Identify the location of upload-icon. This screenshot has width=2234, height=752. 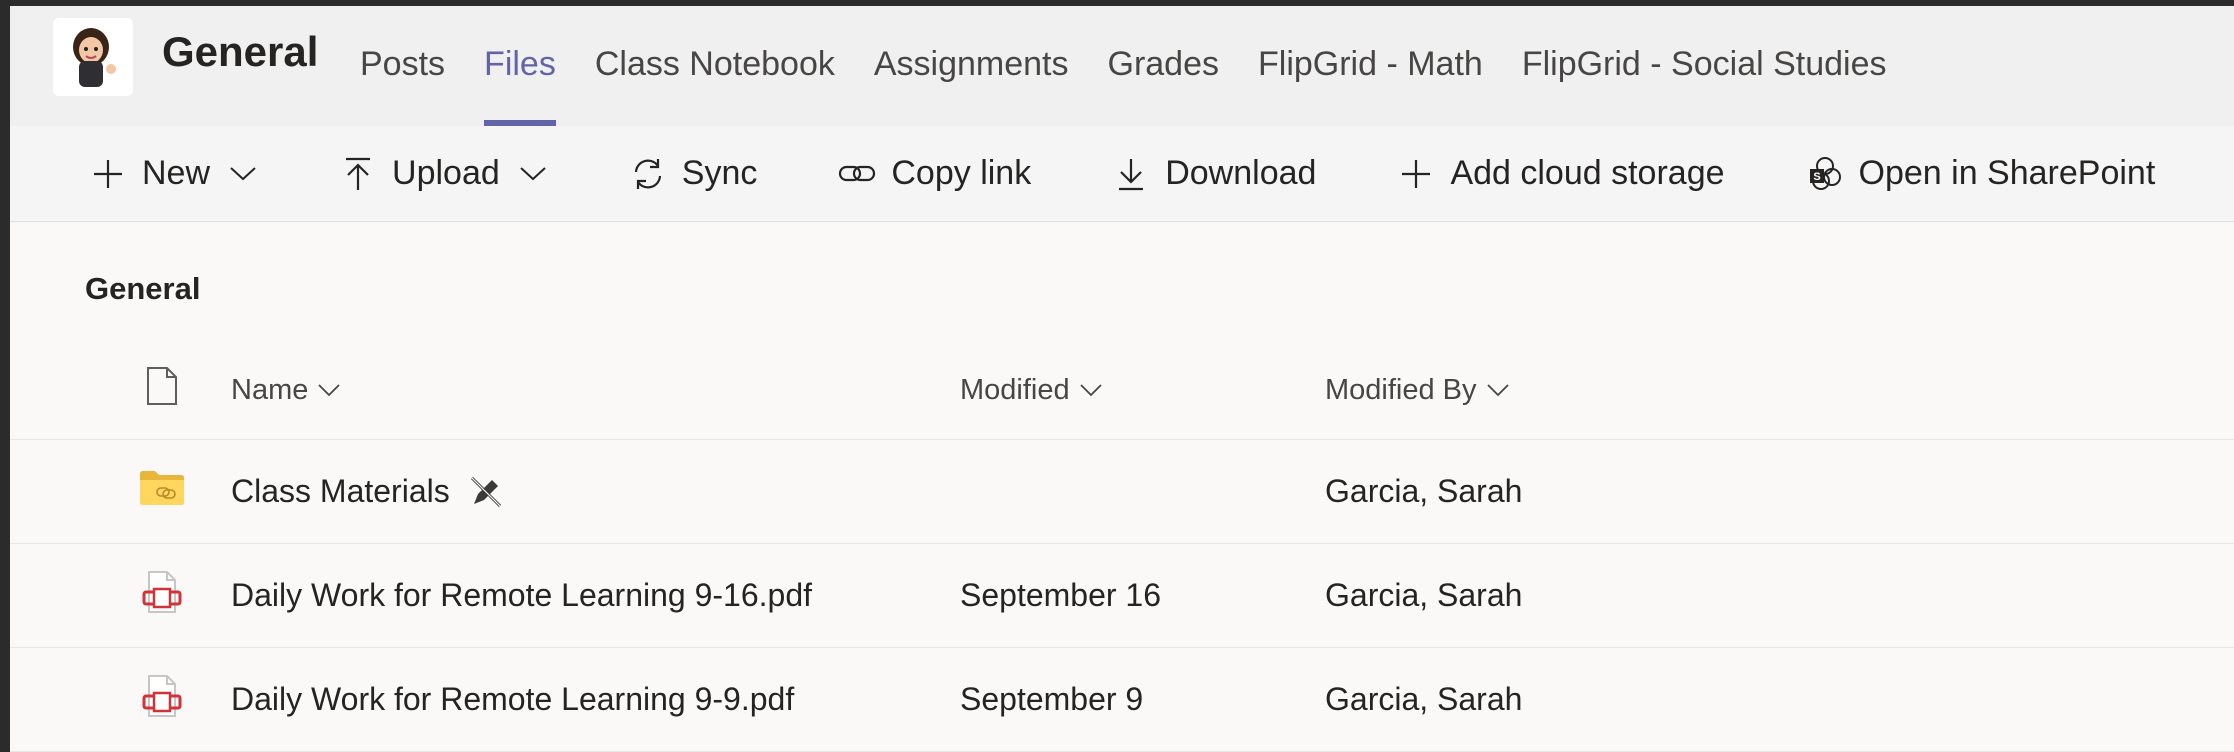
(358, 174).